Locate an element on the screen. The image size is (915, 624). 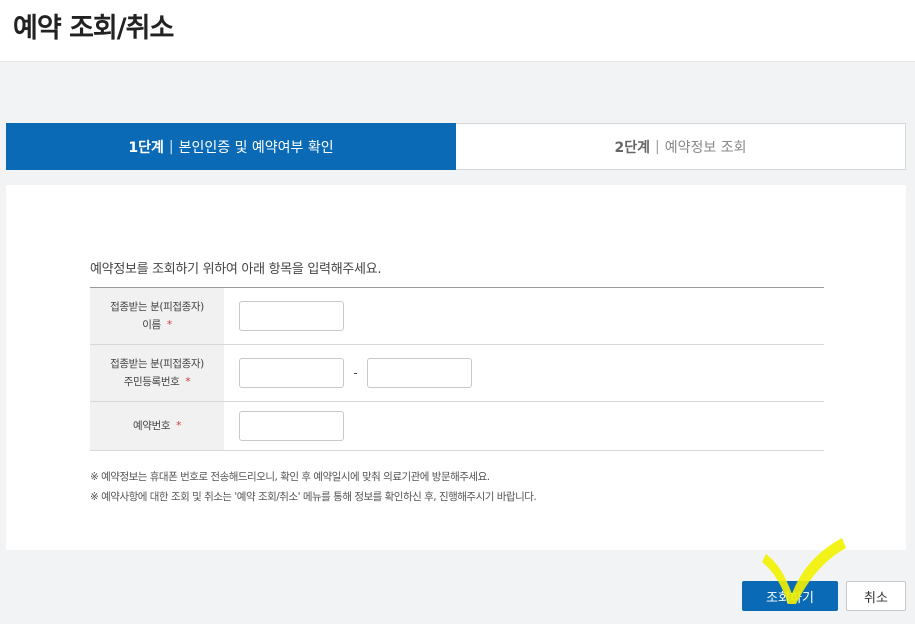
name-label-line2-wrap: 이름 * is located at coordinates (157, 325).